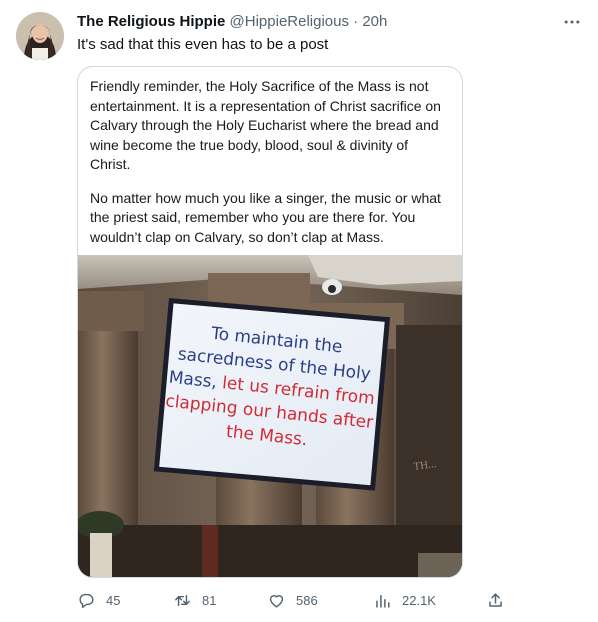 Image resolution: width=598 pixels, height=622 pixels. I want to click on reply-icon, so click(86, 600).